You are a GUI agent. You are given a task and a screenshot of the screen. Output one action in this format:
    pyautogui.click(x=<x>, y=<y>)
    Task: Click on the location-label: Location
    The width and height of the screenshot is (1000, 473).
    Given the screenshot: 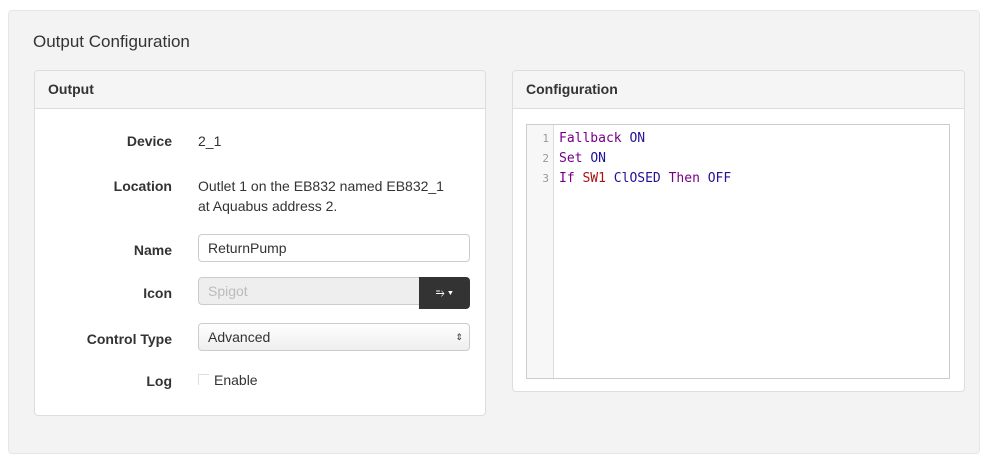 What is the action you would take?
    pyautogui.click(x=142, y=186)
    